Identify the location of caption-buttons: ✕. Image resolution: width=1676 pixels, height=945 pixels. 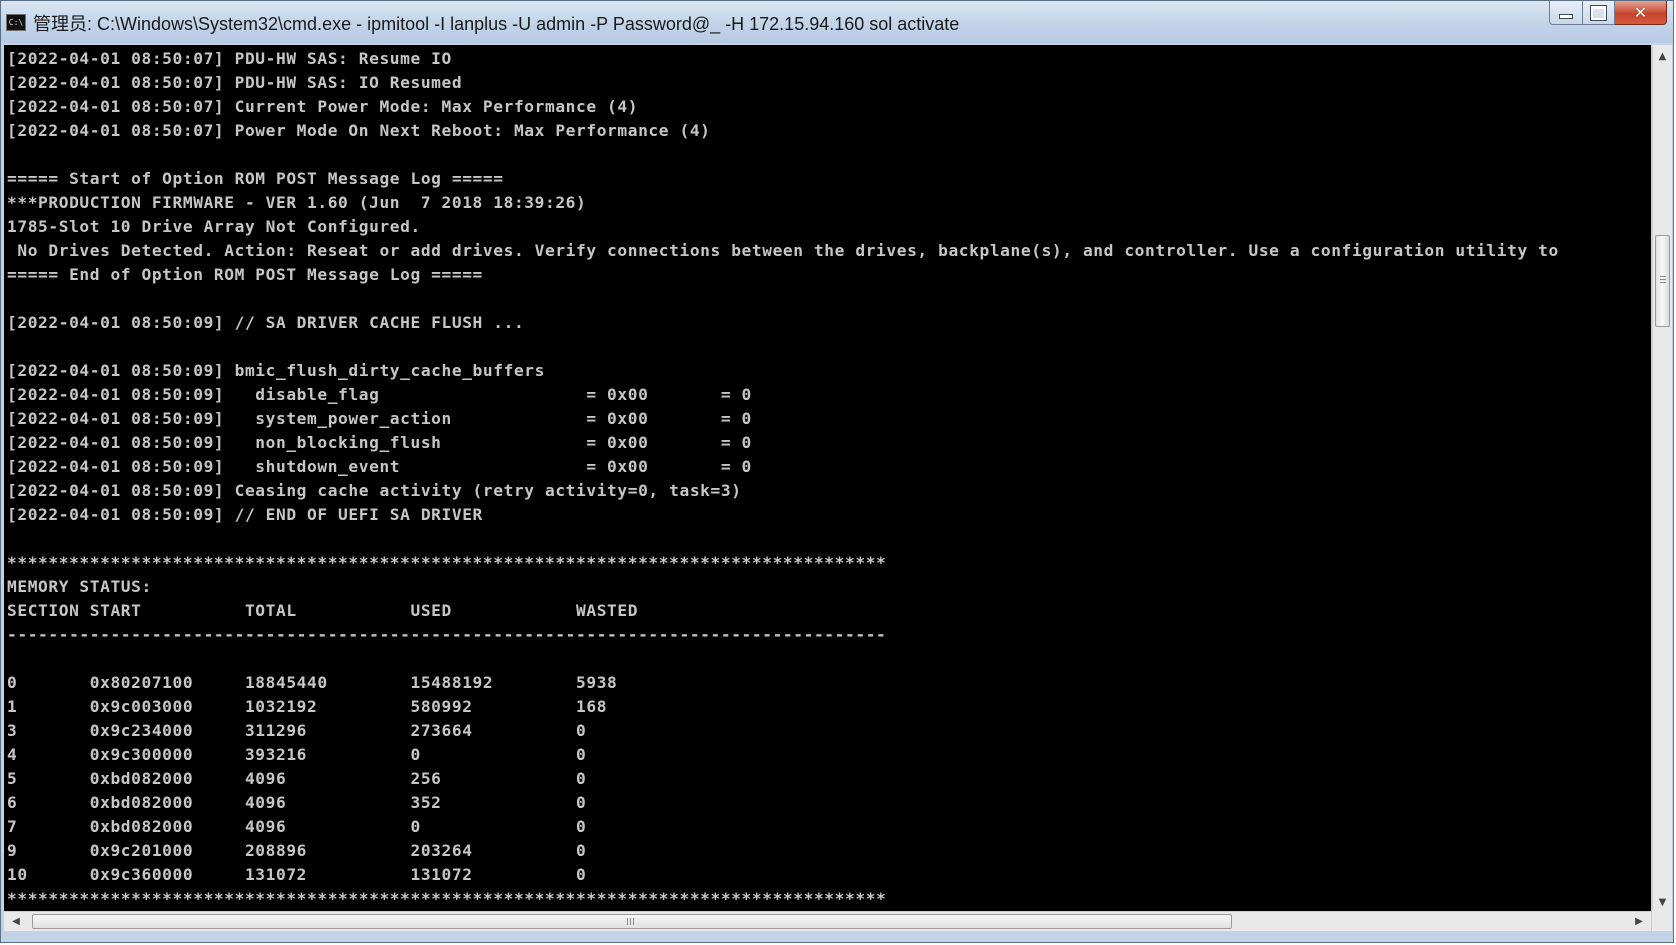
(1608, 15).